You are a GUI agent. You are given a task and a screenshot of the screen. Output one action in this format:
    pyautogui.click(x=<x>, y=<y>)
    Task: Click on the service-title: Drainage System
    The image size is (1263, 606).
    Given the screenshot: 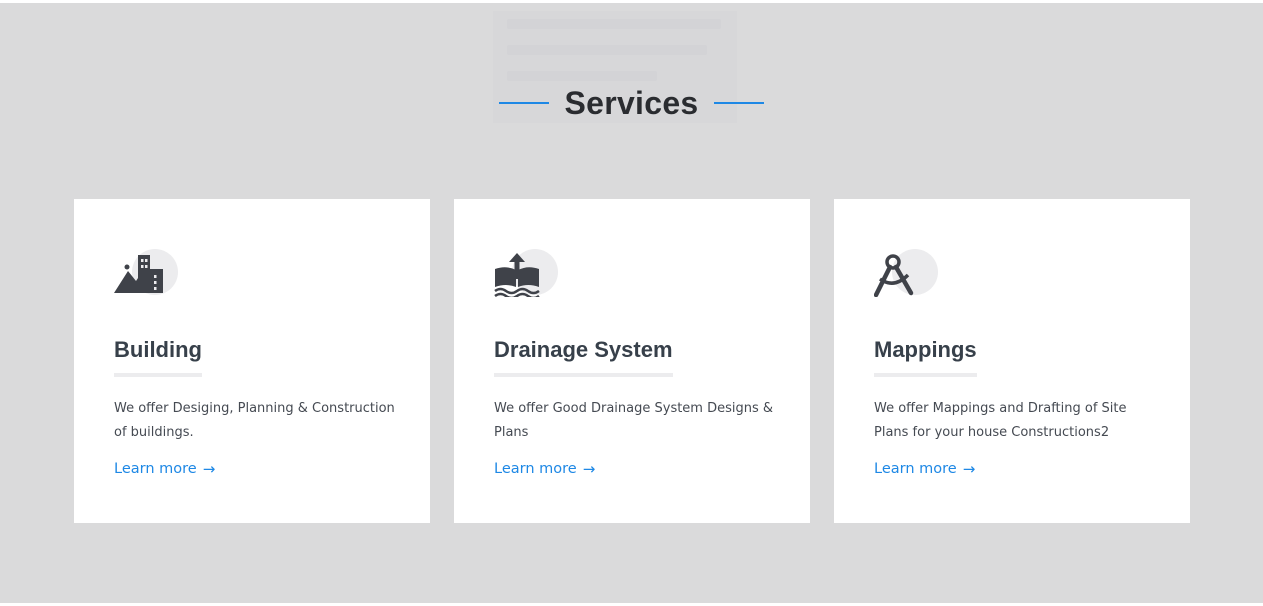 What is the action you would take?
    pyautogui.click(x=583, y=357)
    